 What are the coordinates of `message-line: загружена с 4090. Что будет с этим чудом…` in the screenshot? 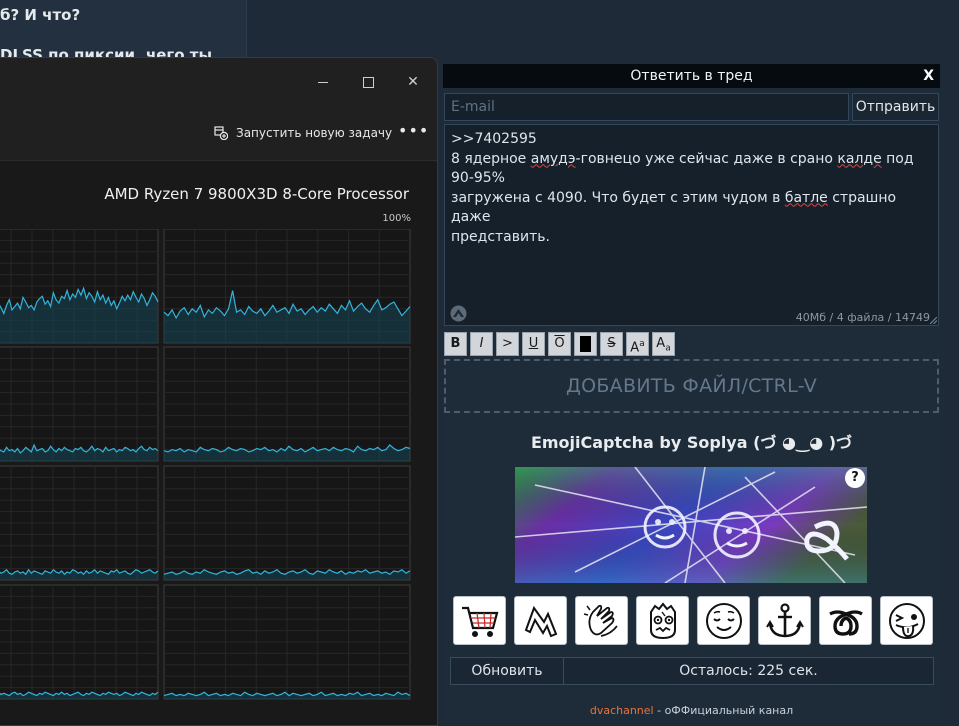 It's located at (691, 208).